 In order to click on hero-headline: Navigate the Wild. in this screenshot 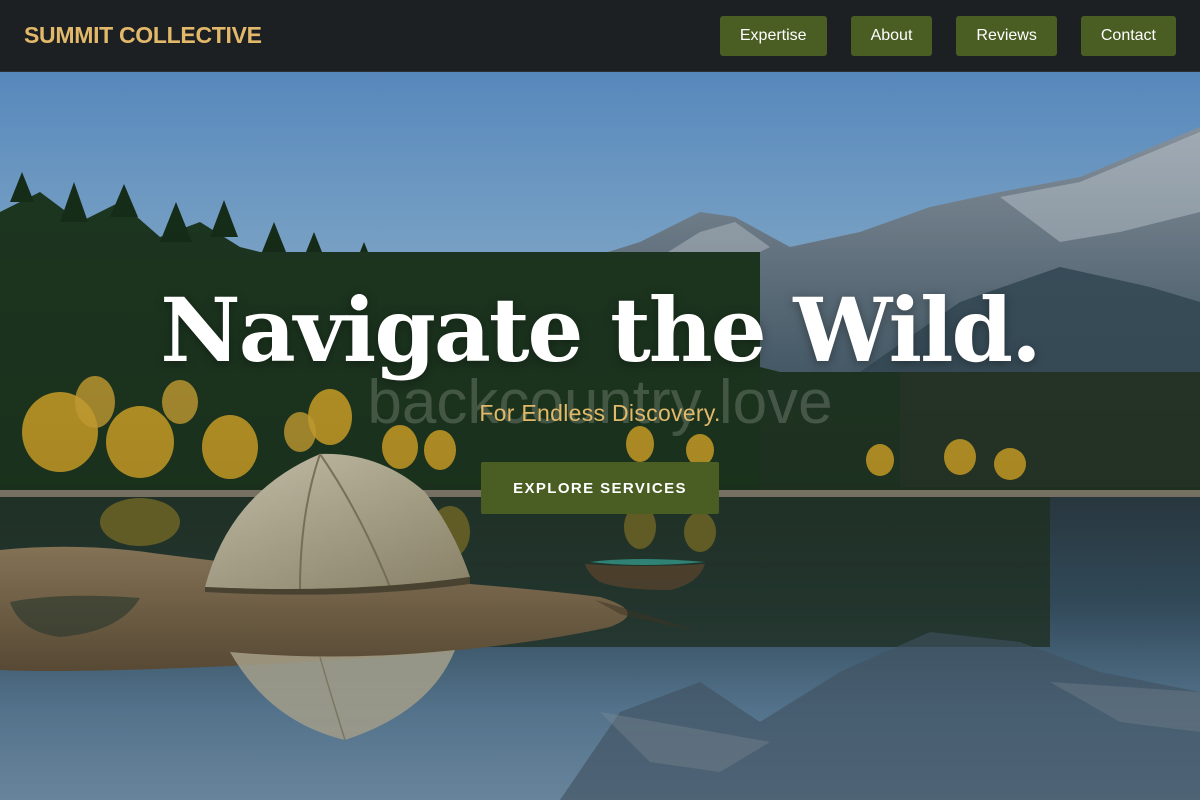, I will do `click(600, 330)`.